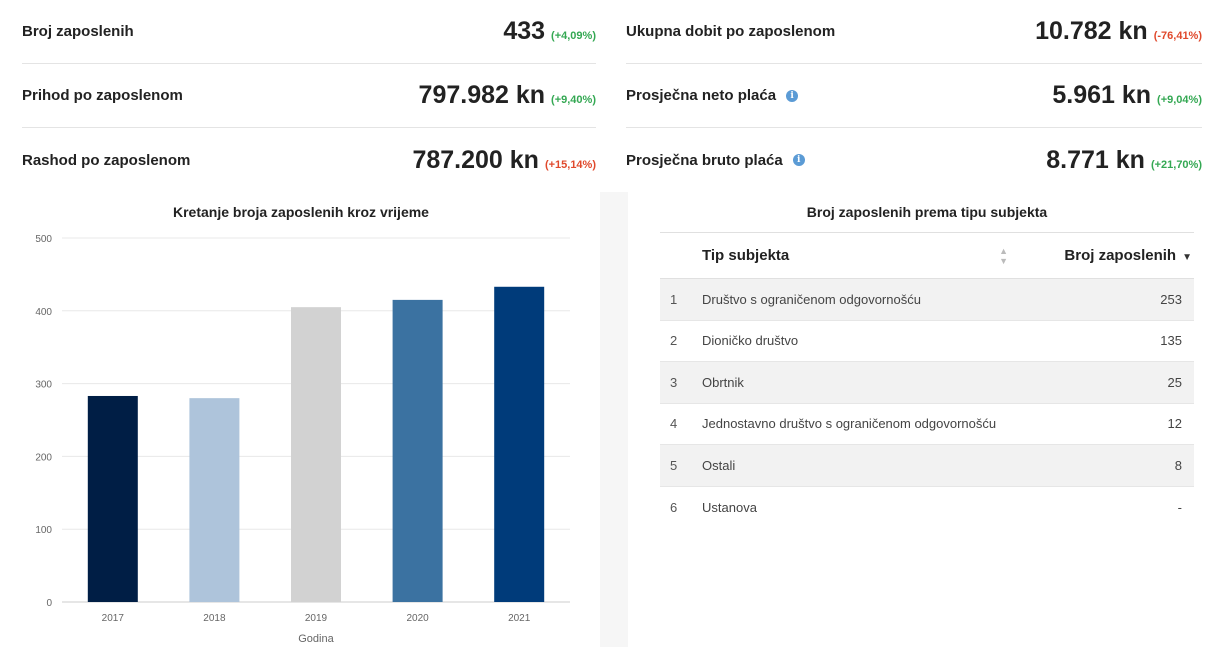 The width and height of the screenshot is (1208, 647). I want to click on header-entity-type: Tip subjekta ▲ ▼, so click(867, 256).